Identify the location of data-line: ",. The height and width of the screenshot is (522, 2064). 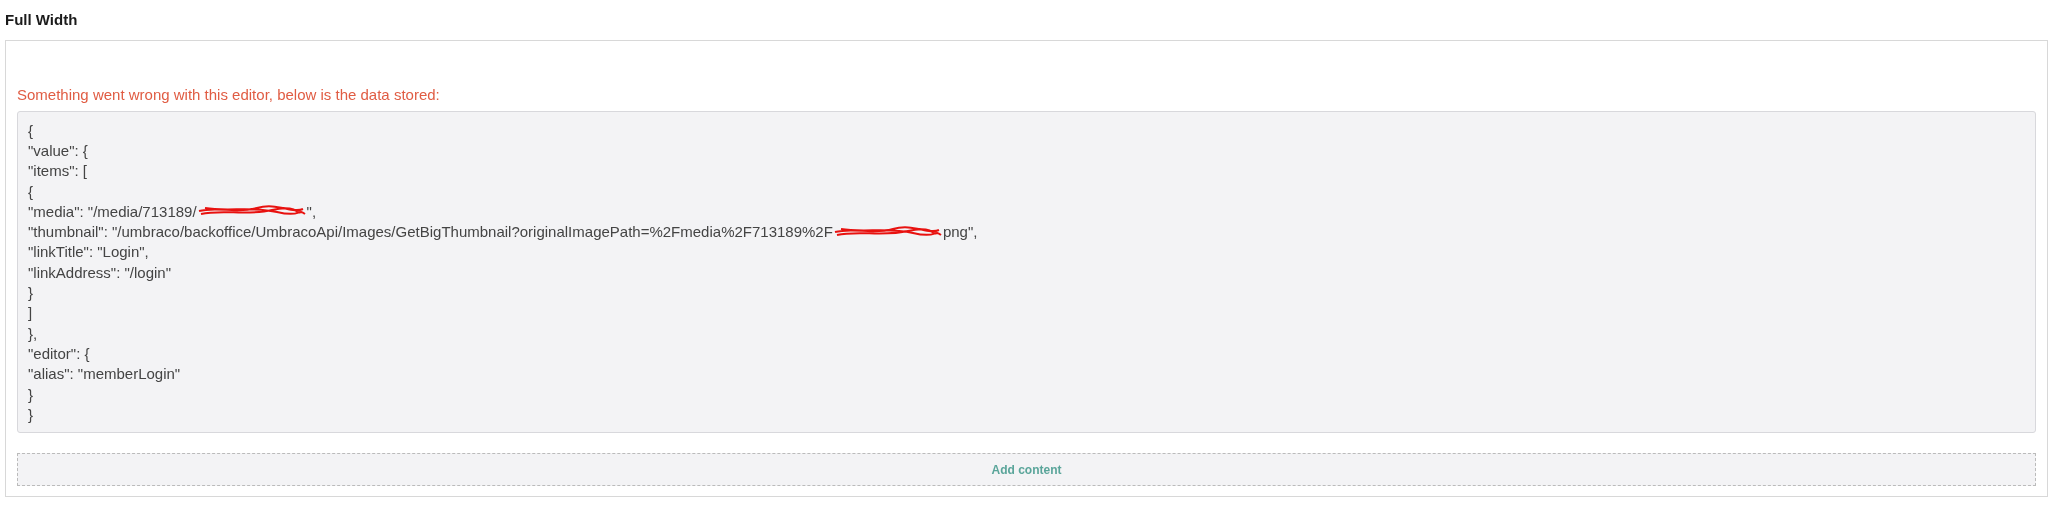
(311, 211).